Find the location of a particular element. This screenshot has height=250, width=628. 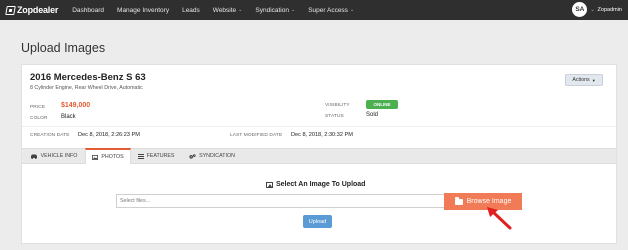

cogs-icon is located at coordinates (192, 156).